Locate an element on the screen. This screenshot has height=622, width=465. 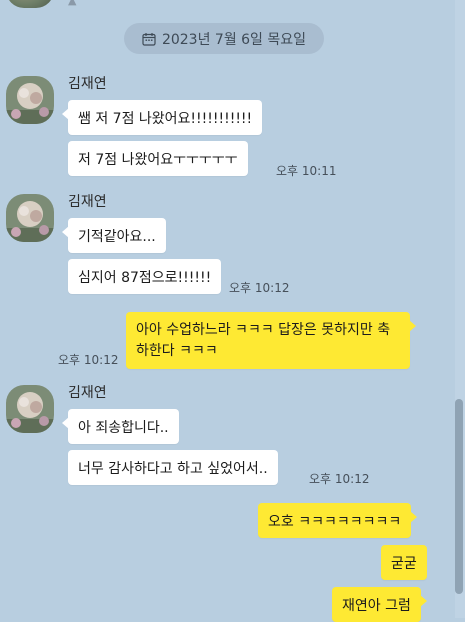
message-bubble: 저 7점 나왔어요ㅜㅜㅜㅜㅜ is located at coordinates (158, 158).